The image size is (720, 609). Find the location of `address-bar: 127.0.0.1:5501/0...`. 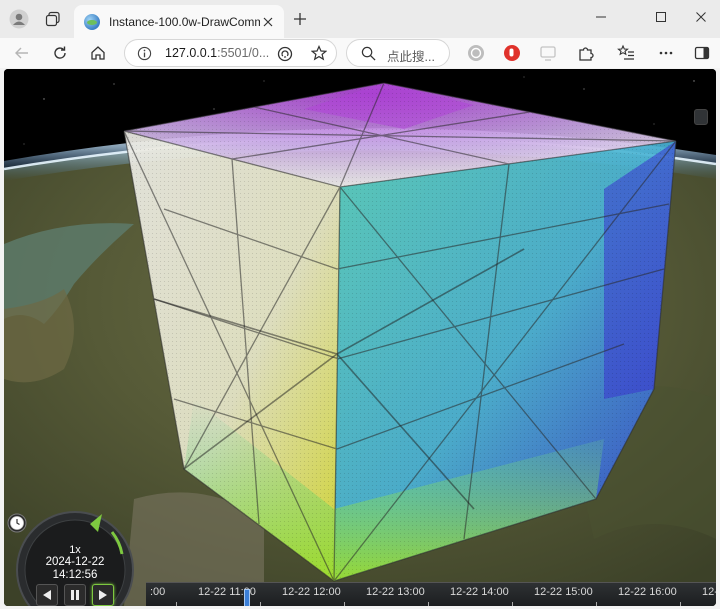

address-bar: 127.0.0.1:5501/0... is located at coordinates (230, 53).